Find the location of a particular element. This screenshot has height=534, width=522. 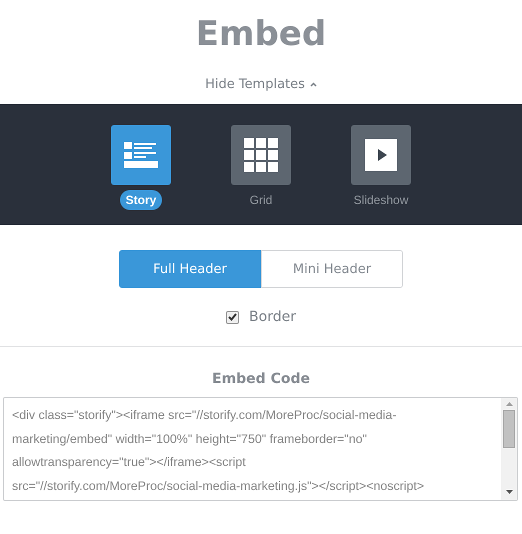

template-label: Grid is located at coordinates (261, 200).